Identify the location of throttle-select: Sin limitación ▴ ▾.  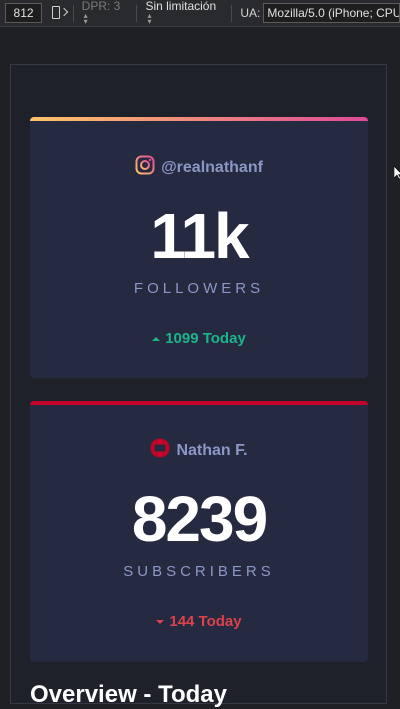
(184, 13).